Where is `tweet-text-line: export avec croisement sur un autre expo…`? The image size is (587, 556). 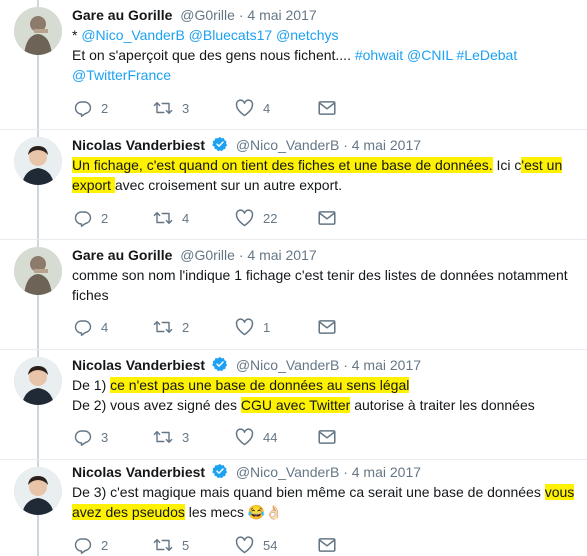
tweet-text-line: export avec croisement sur un autre expo… is located at coordinates (324, 185).